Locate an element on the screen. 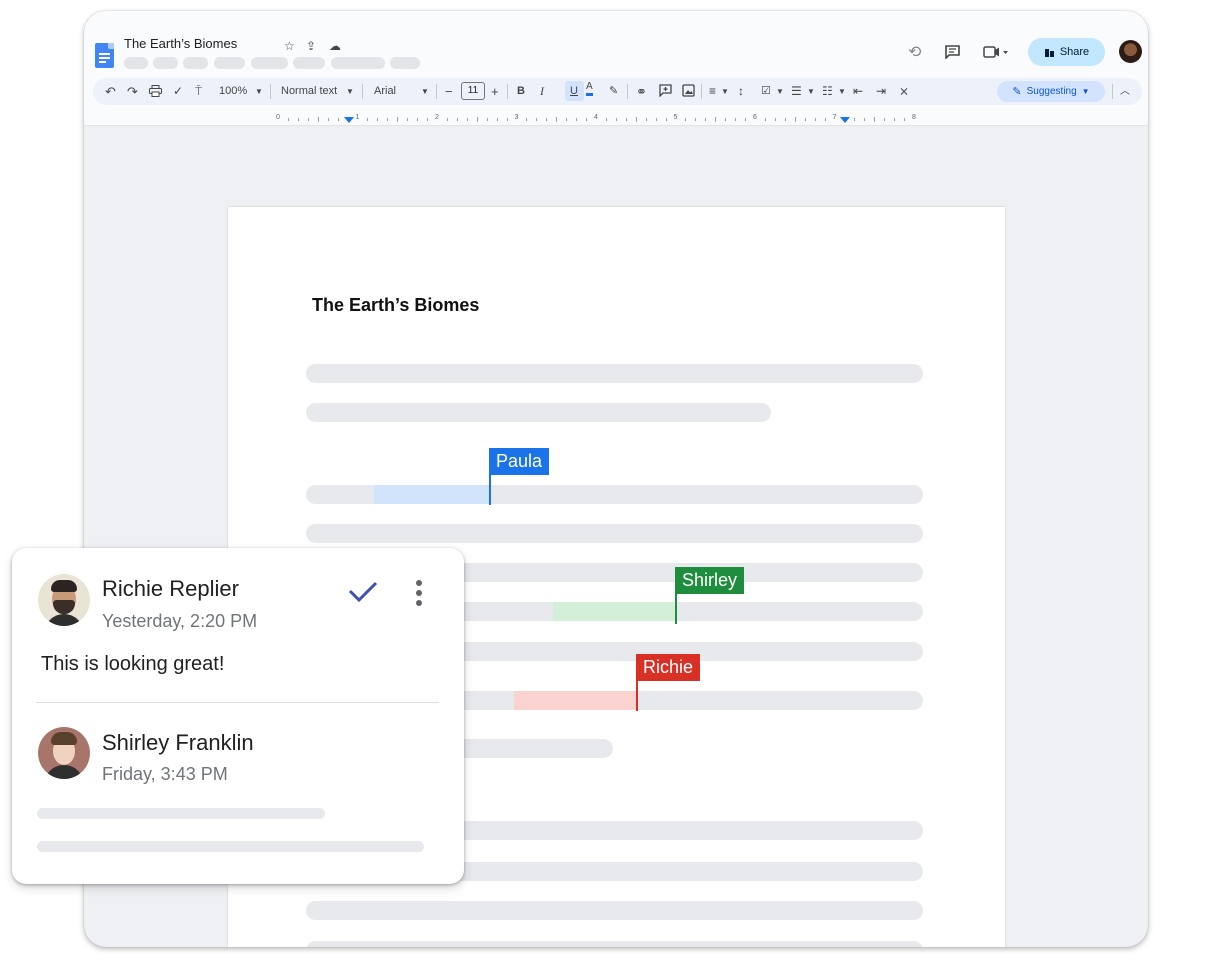 The image size is (1228, 967). bulleted-list-icon: ☰ is located at coordinates (796, 91).